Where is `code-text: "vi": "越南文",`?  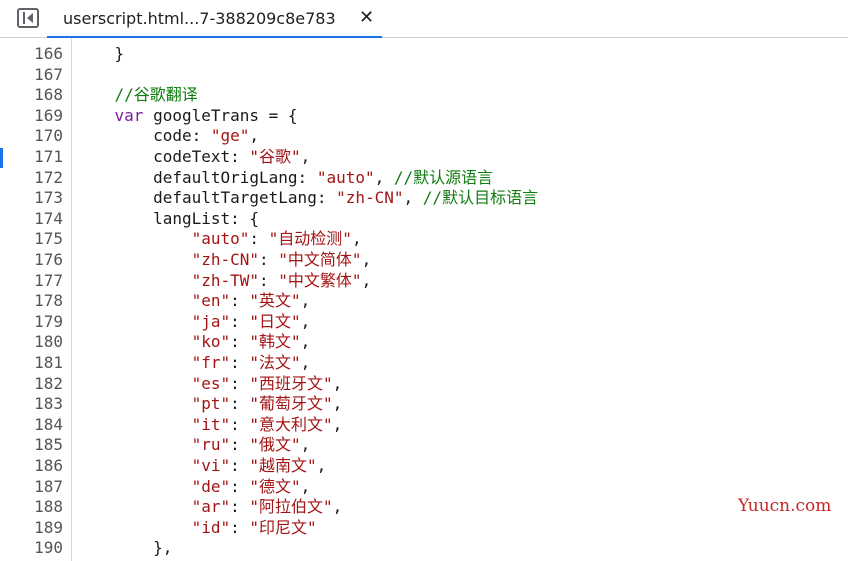
code-text: "vi": "越南文", is located at coordinates (201, 465).